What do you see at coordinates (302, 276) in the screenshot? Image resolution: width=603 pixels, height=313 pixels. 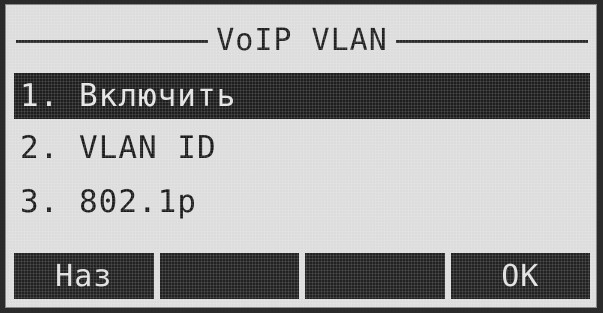 I see `softkey-bar: Наз OK` at bounding box center [302, 276].